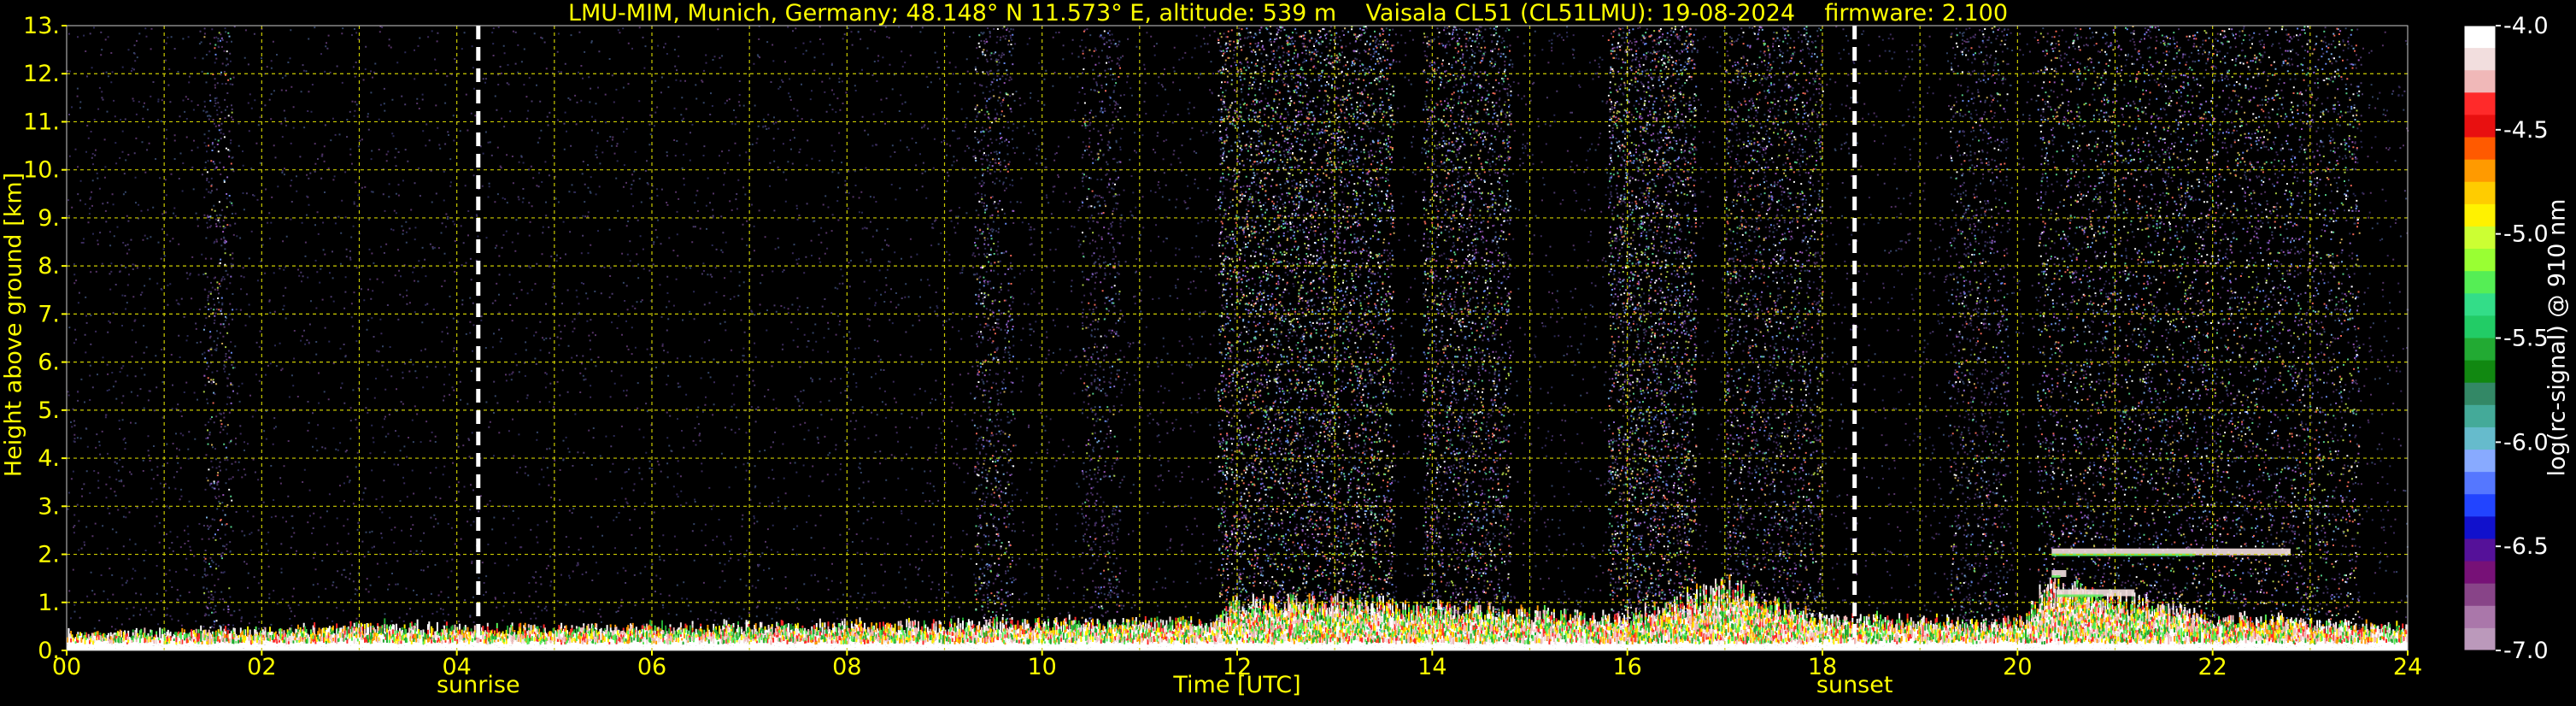 The height and width of the screenshot is (706, 2576). What do you see at coordinates (49, 218) in the screenshot?
I see `y-tick-label: 9.` at bounding box center [49, 218].